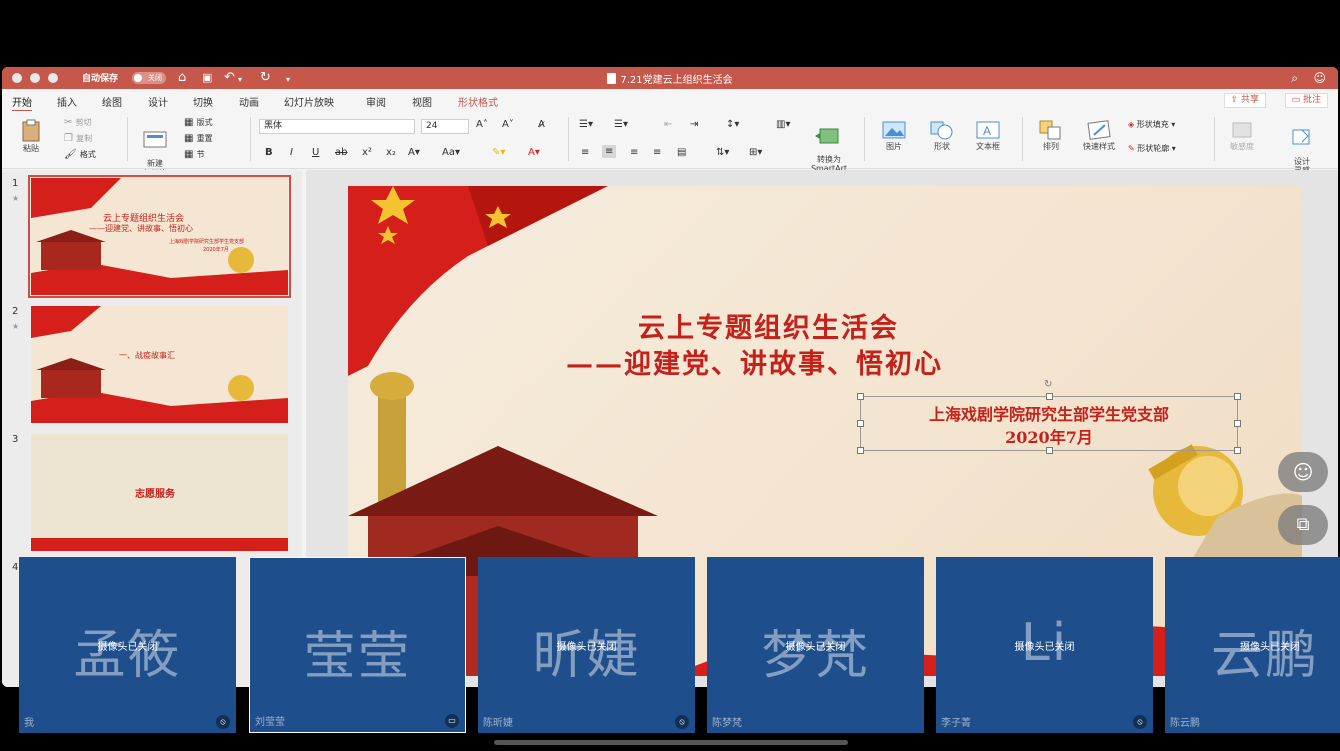 The width and height of the screenshot is (1340, 751). Describe the element at coordinates (534, 152) in the screenshot. I see `font-color-icon: A▾` at that location.